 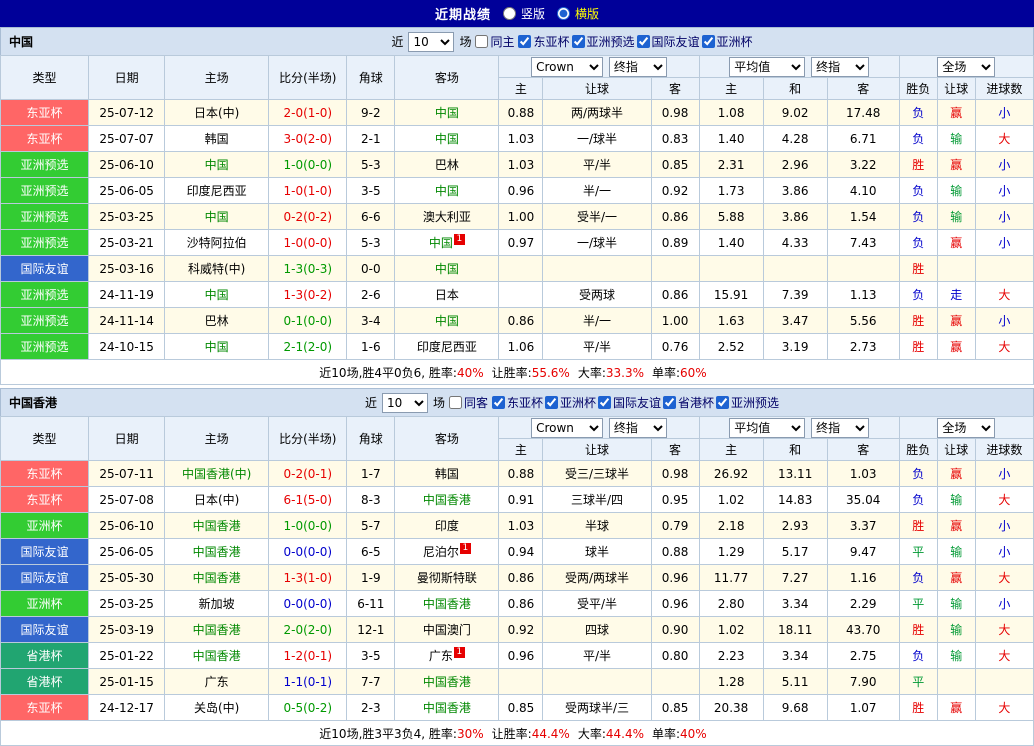 I want to click on corner-score: 2-6, so click(x=371, y=294).